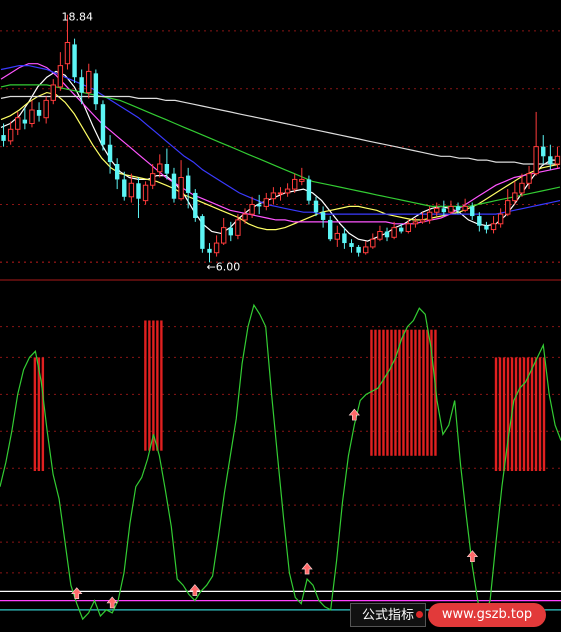  I want to click on watermark: 公式指标 www.gszb.top, so click(450, 615).